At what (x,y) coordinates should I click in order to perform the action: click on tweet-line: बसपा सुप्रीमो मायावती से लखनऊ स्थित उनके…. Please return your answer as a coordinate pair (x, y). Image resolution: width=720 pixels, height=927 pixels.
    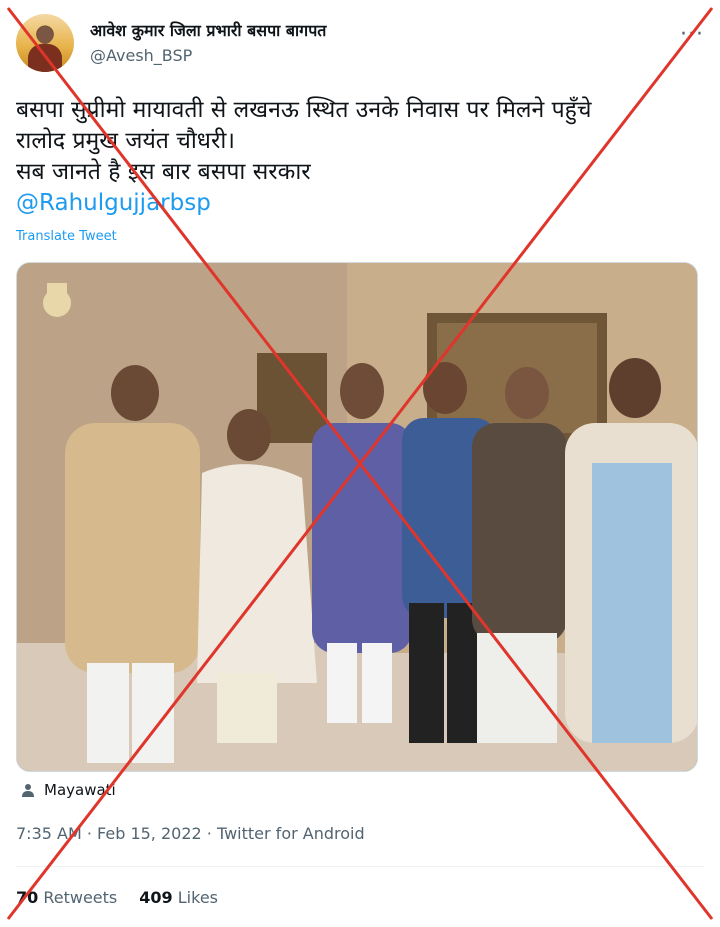
    Looking at the image, I should click on (304, 110).